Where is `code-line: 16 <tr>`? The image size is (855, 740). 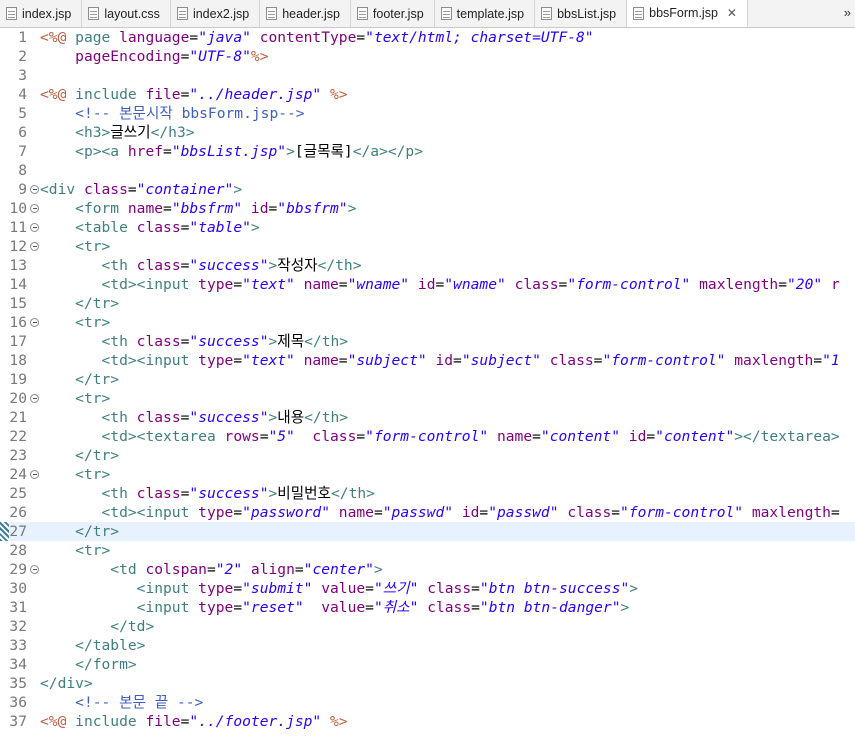 code-line: 16 <tr> is located at coordinates (427, 322).